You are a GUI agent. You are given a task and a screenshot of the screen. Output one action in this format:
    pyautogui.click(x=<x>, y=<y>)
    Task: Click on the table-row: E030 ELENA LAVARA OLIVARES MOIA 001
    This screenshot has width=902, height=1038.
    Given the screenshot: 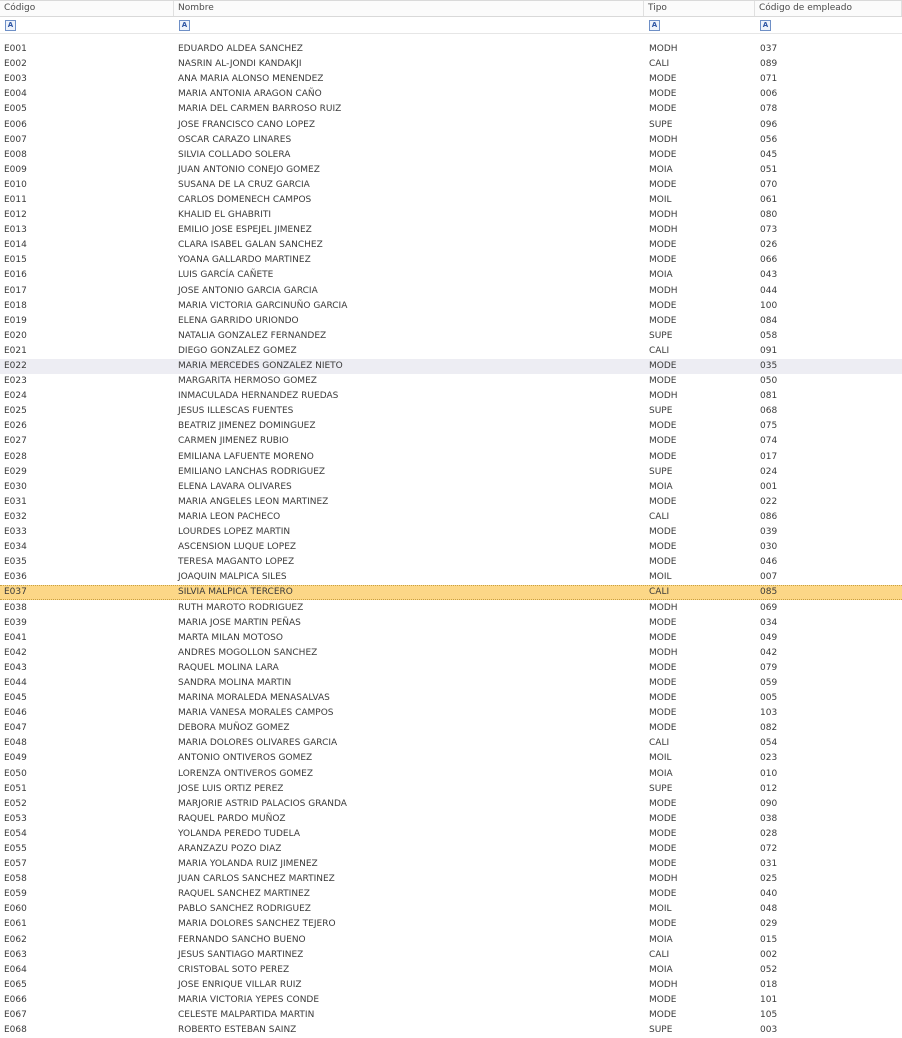 What is the action you would take?
    pyautogui.click(x=451, y=487)
    